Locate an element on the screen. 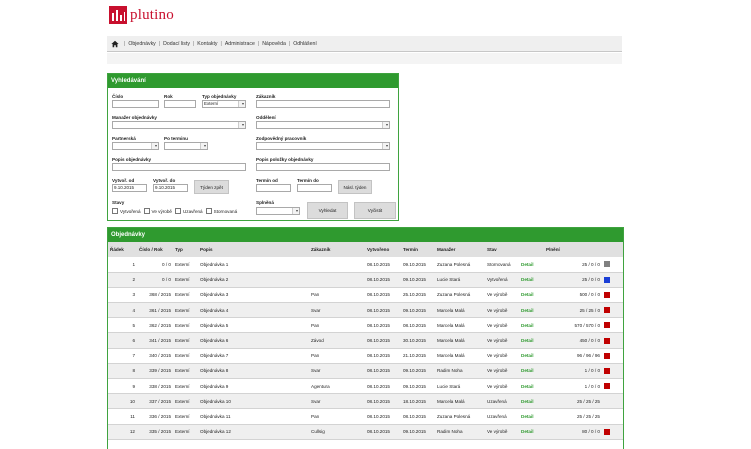  tyden-zpet-button: Týden zpět is located at coordinates (211, 187).